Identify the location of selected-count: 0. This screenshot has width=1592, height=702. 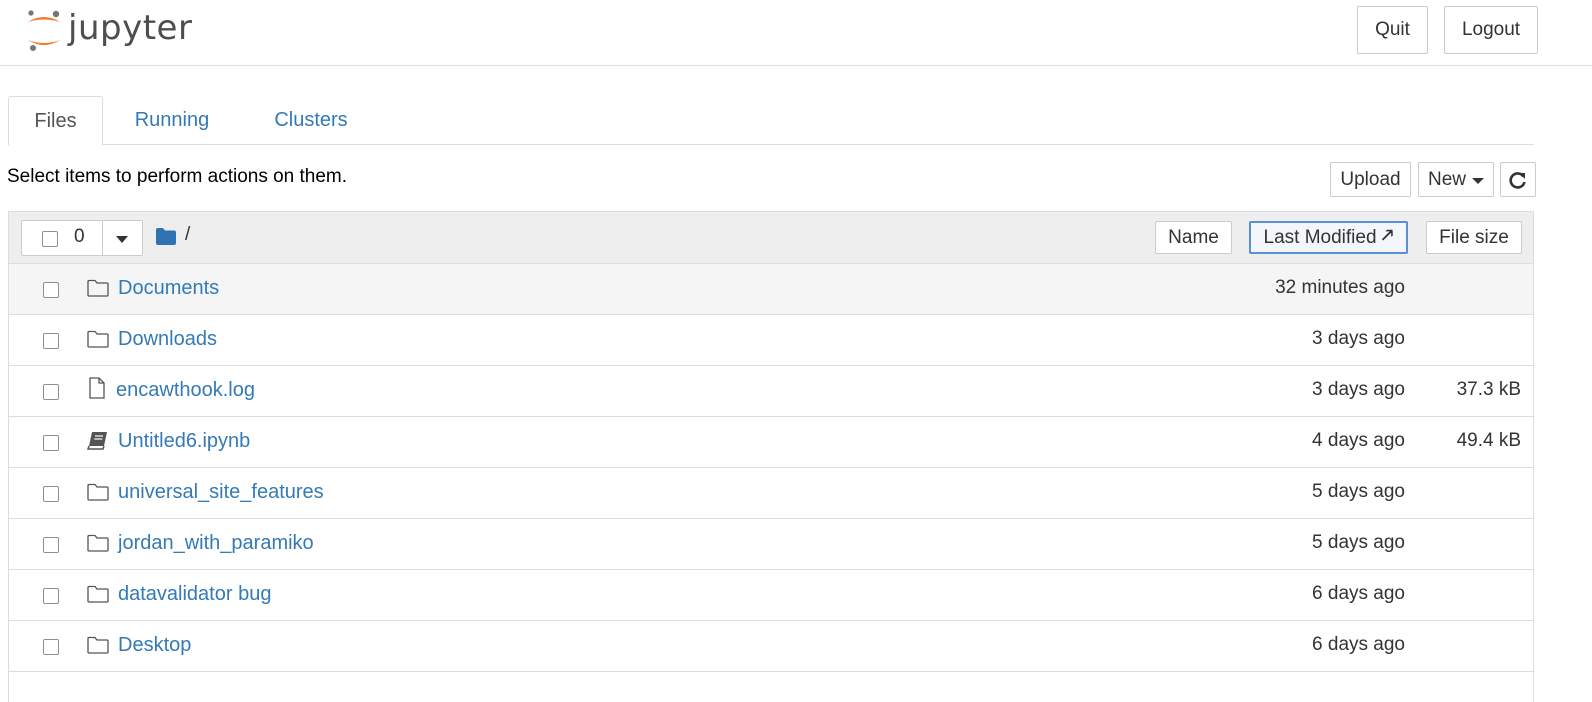
(79, 236).